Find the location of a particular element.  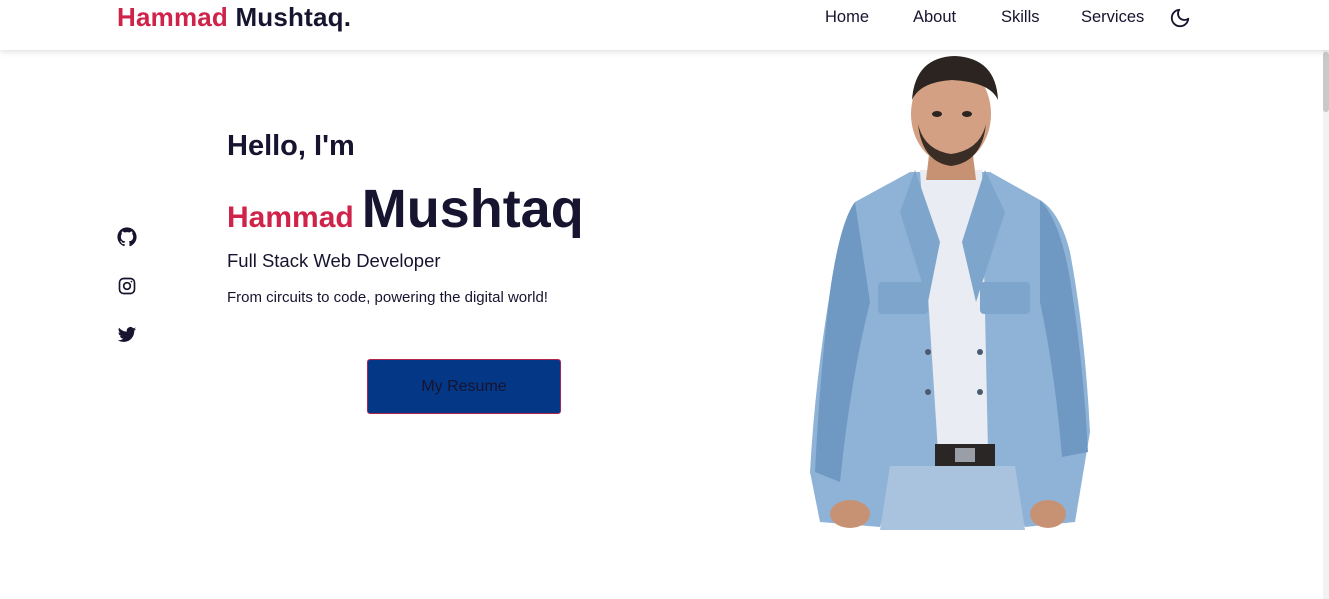

hero-first-name: Hammad is located at coordinates (290, 217).